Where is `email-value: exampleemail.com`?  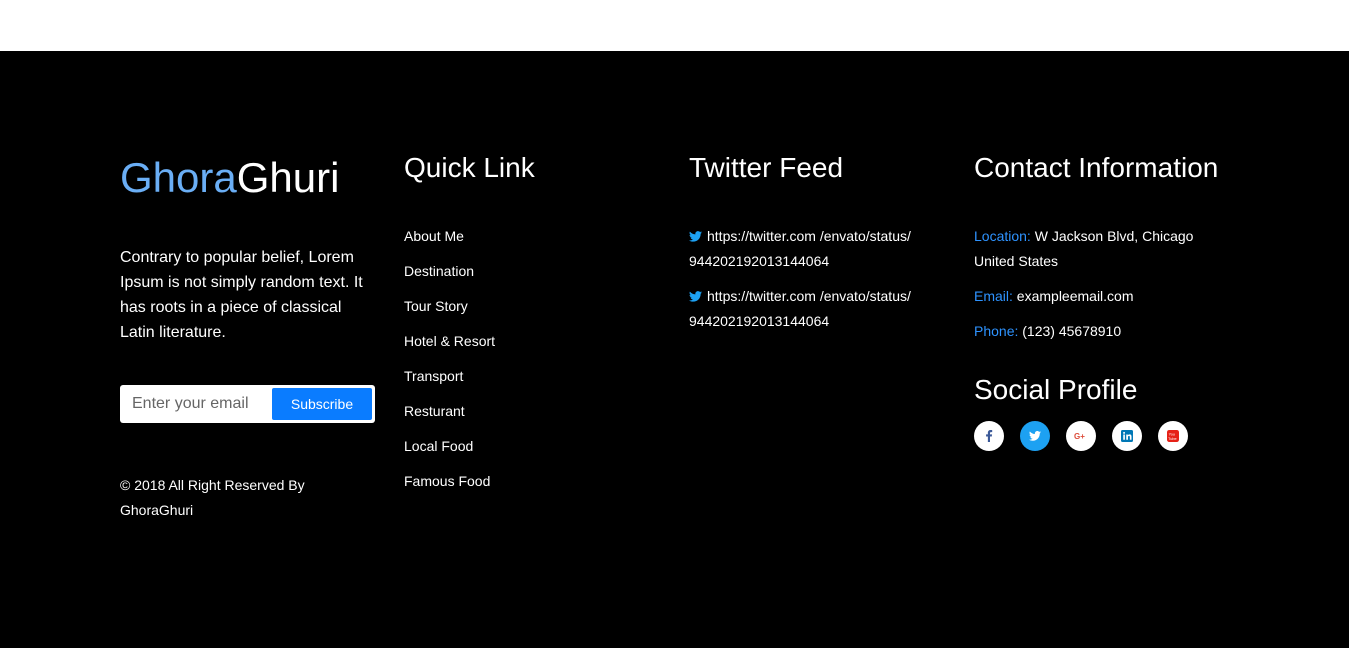
email-value: exampleemail.com is located at coordinates (1075, 296).